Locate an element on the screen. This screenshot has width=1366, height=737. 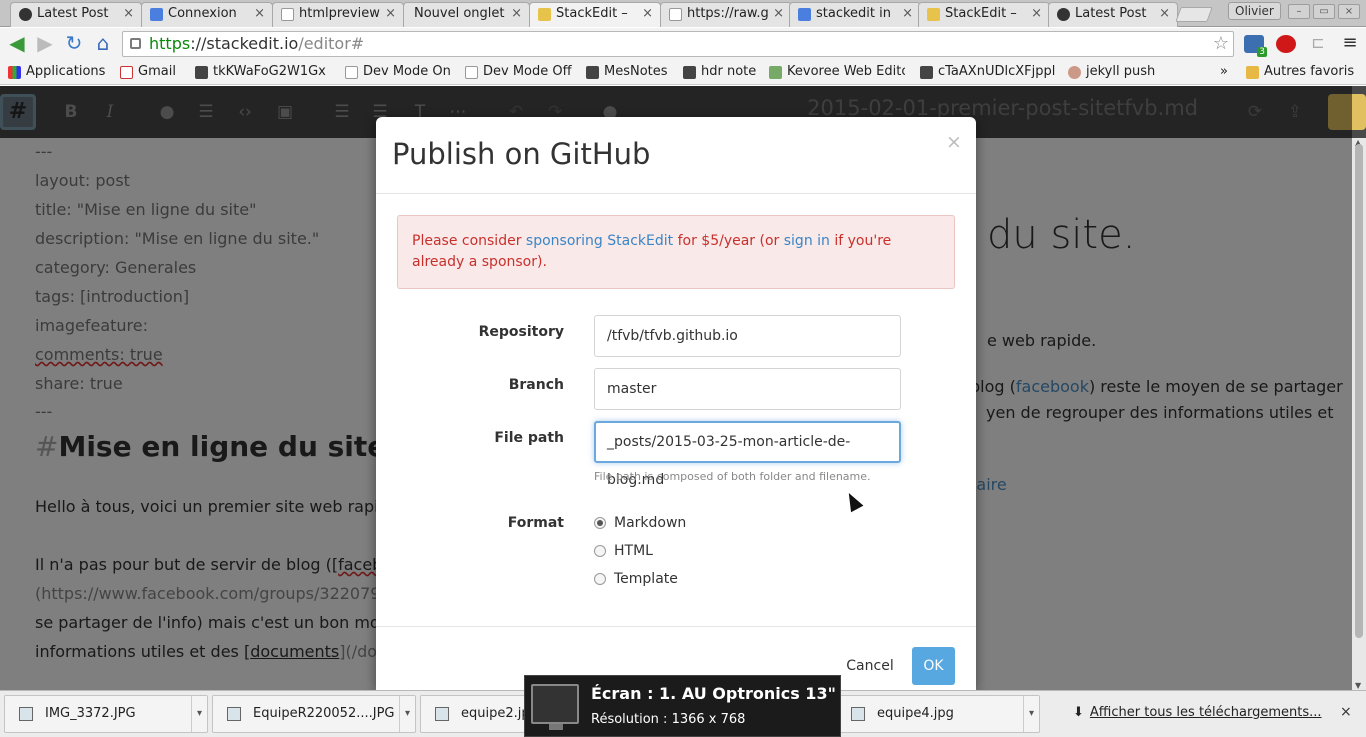
close-downloads-icon: × is located at coordinates (1346, 712).